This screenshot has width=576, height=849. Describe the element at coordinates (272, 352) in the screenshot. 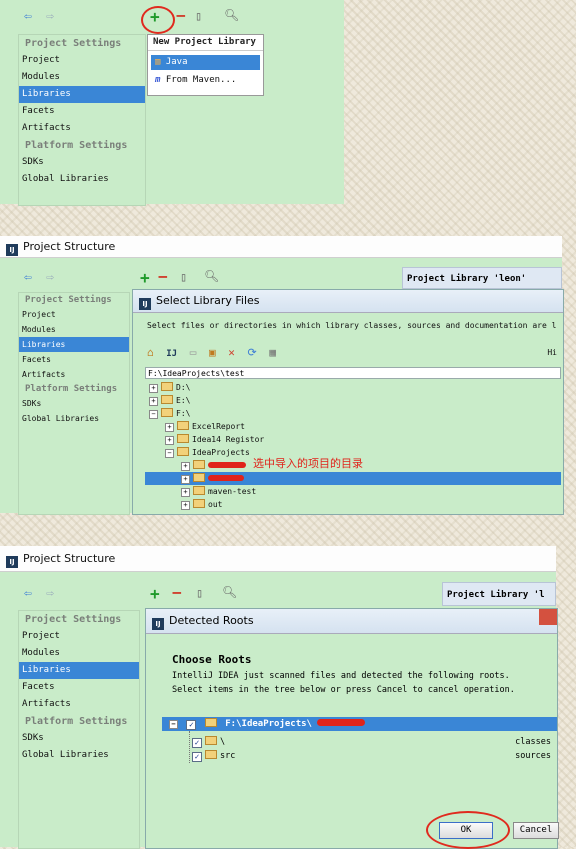

I see `show-hidden-icon: ▦` at that location.